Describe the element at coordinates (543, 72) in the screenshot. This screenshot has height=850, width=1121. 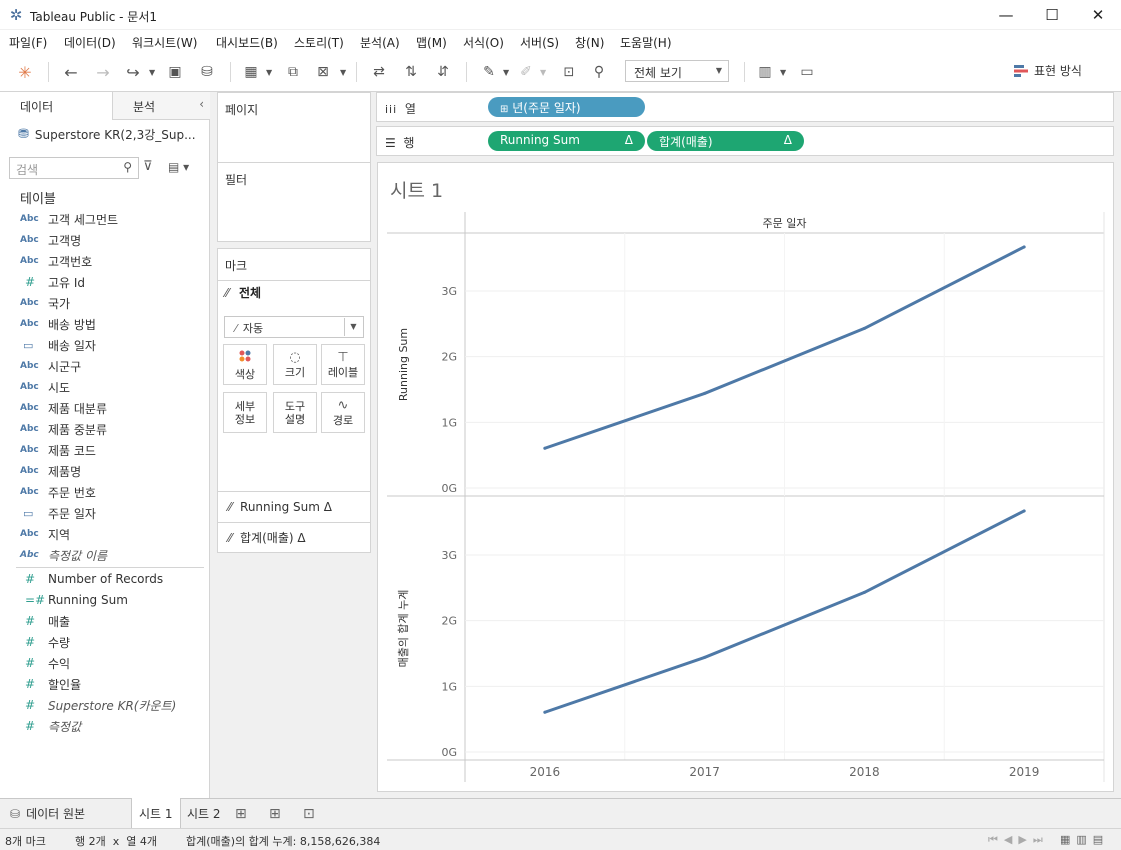
I see `group-dropdown-icon: ▼` at that location.